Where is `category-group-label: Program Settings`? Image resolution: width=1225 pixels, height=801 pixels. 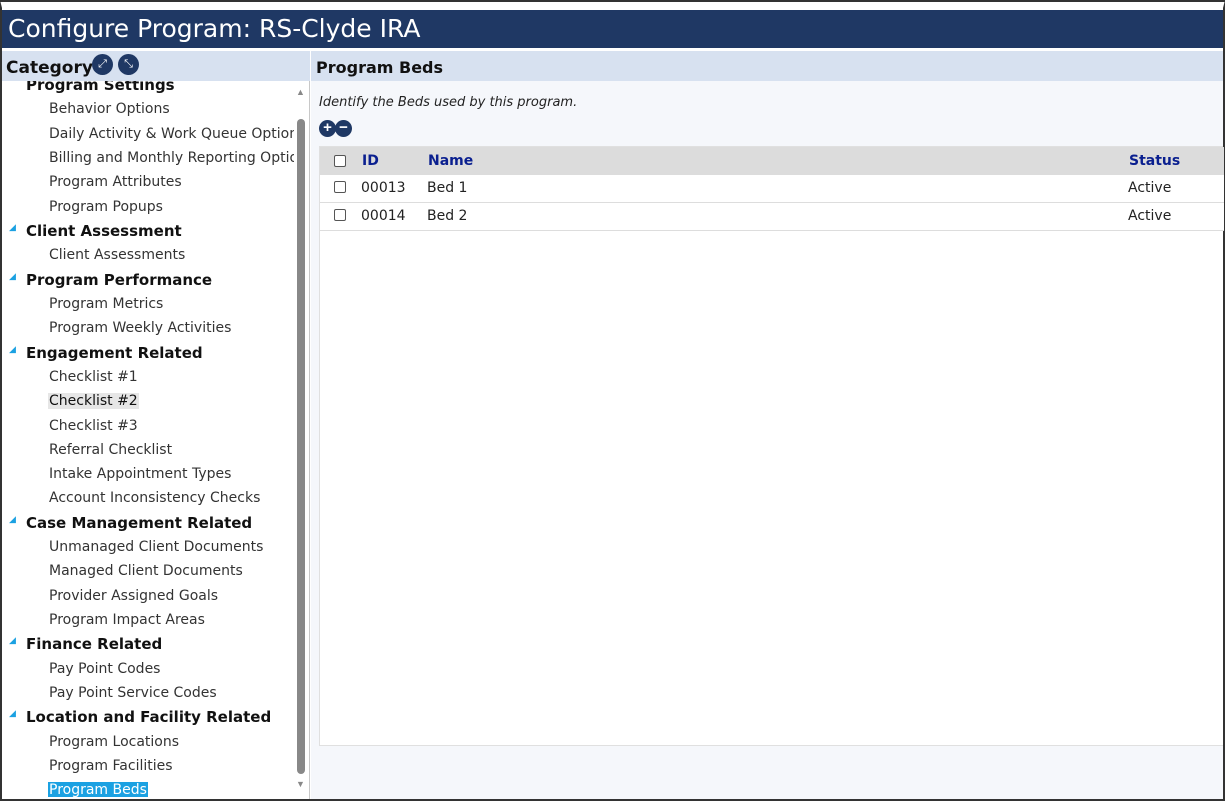
category-group-label: Program Settings is located at coordinates (100, 87).